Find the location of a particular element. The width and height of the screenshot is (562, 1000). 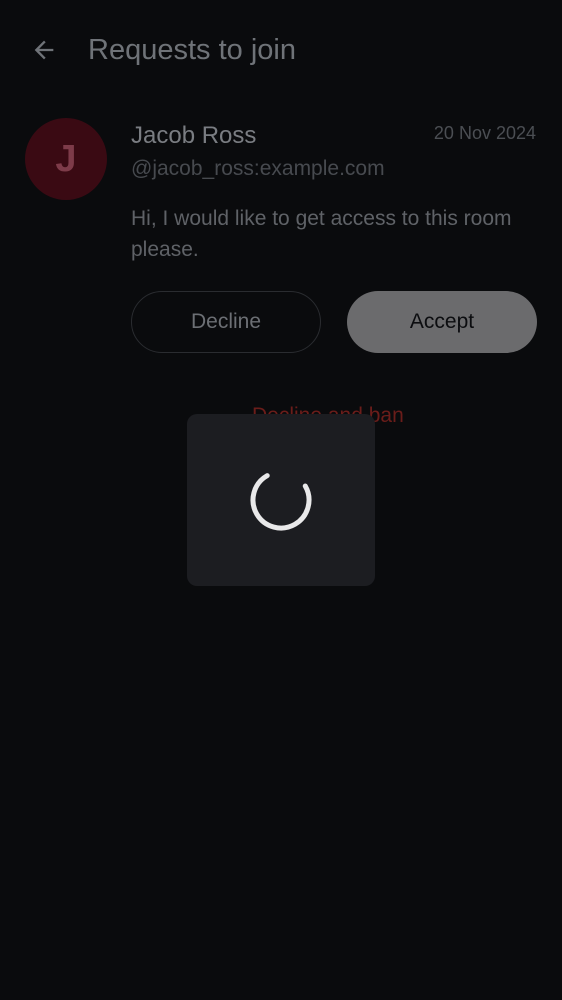

request-date: 20 Nov 2024 is located at coordinates (484, 133).